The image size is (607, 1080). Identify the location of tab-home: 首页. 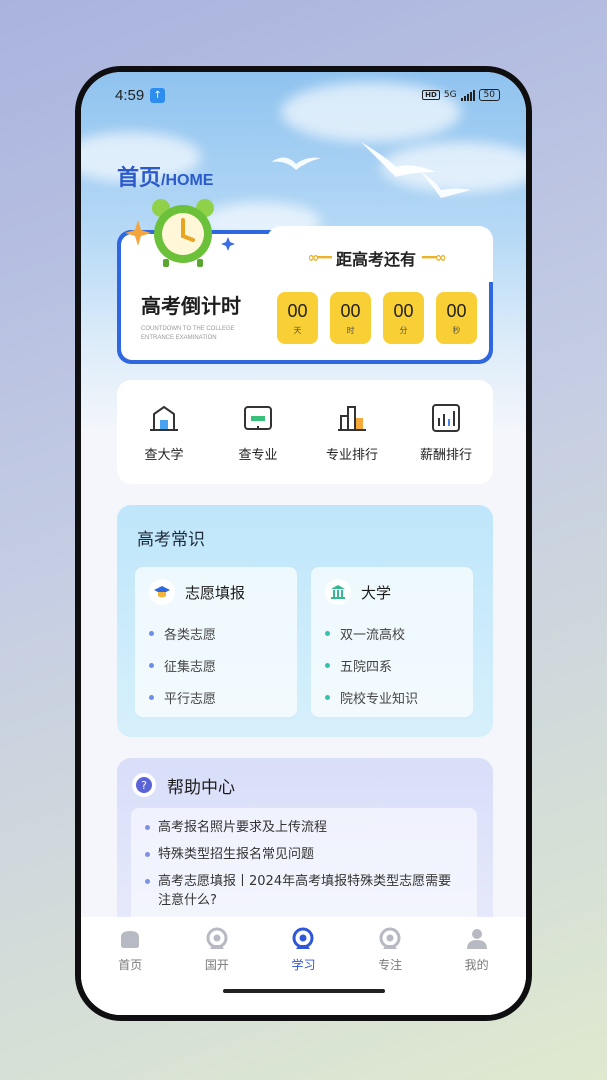
(130, 950).